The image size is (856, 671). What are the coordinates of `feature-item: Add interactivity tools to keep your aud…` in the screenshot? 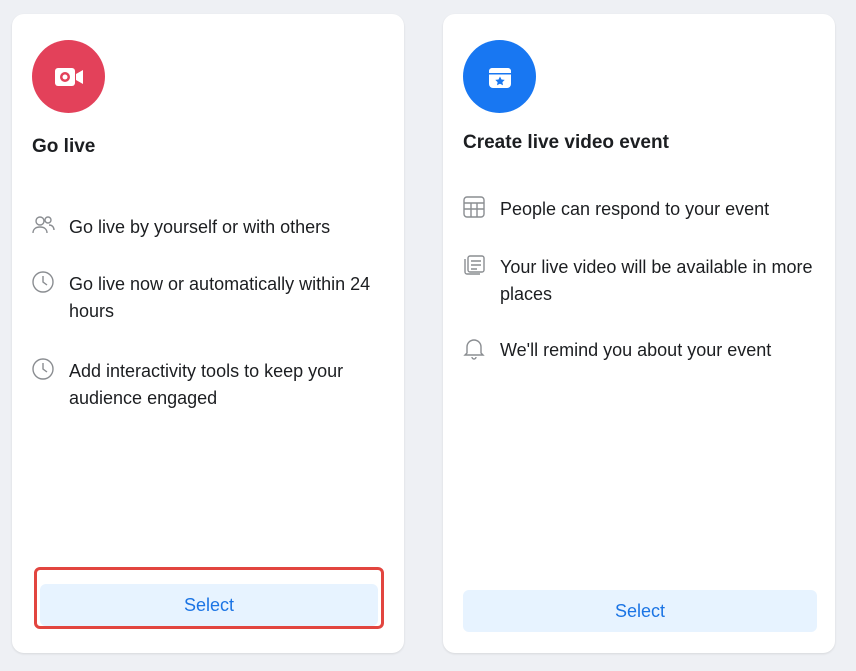 It's located at (210, 385).